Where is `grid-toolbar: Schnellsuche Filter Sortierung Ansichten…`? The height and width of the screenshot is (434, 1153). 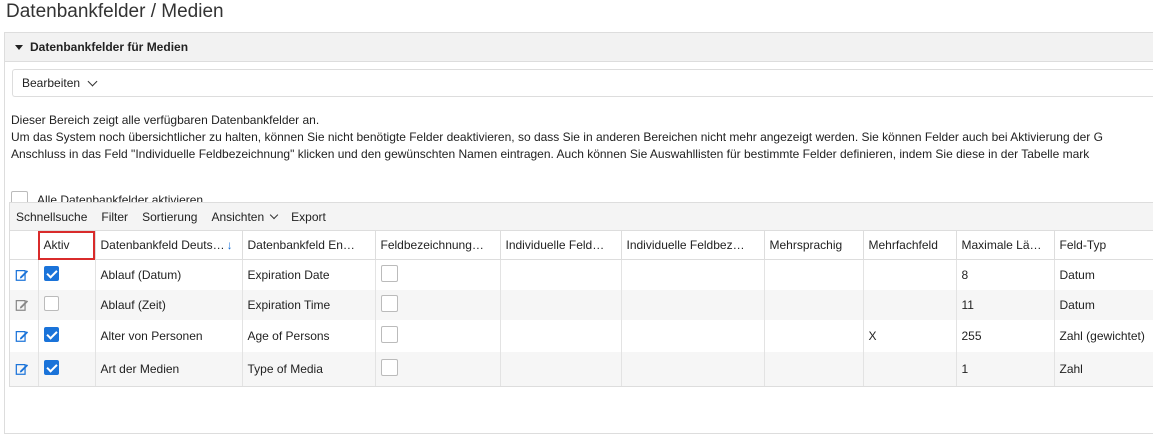
grid-toolbar: Schnellsuche Filter Sortierung Ansichten… is located at coordinates (581, 217).